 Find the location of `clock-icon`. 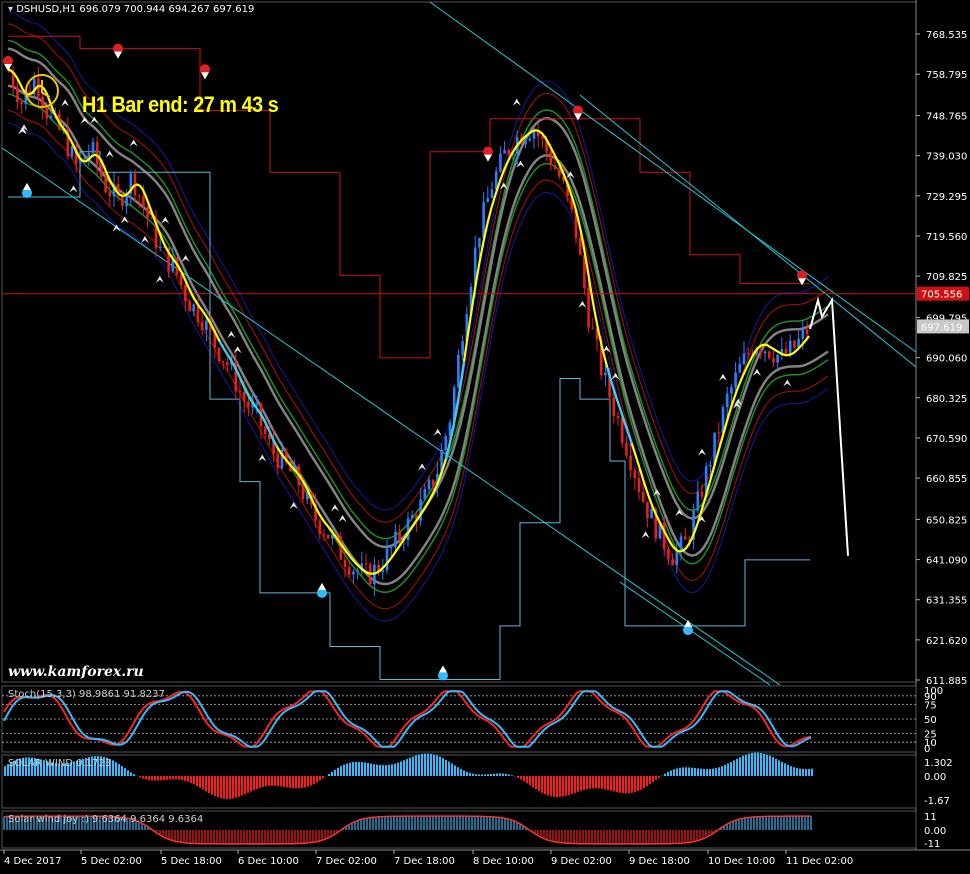

clock-icon is located at coordinates (42, 91).